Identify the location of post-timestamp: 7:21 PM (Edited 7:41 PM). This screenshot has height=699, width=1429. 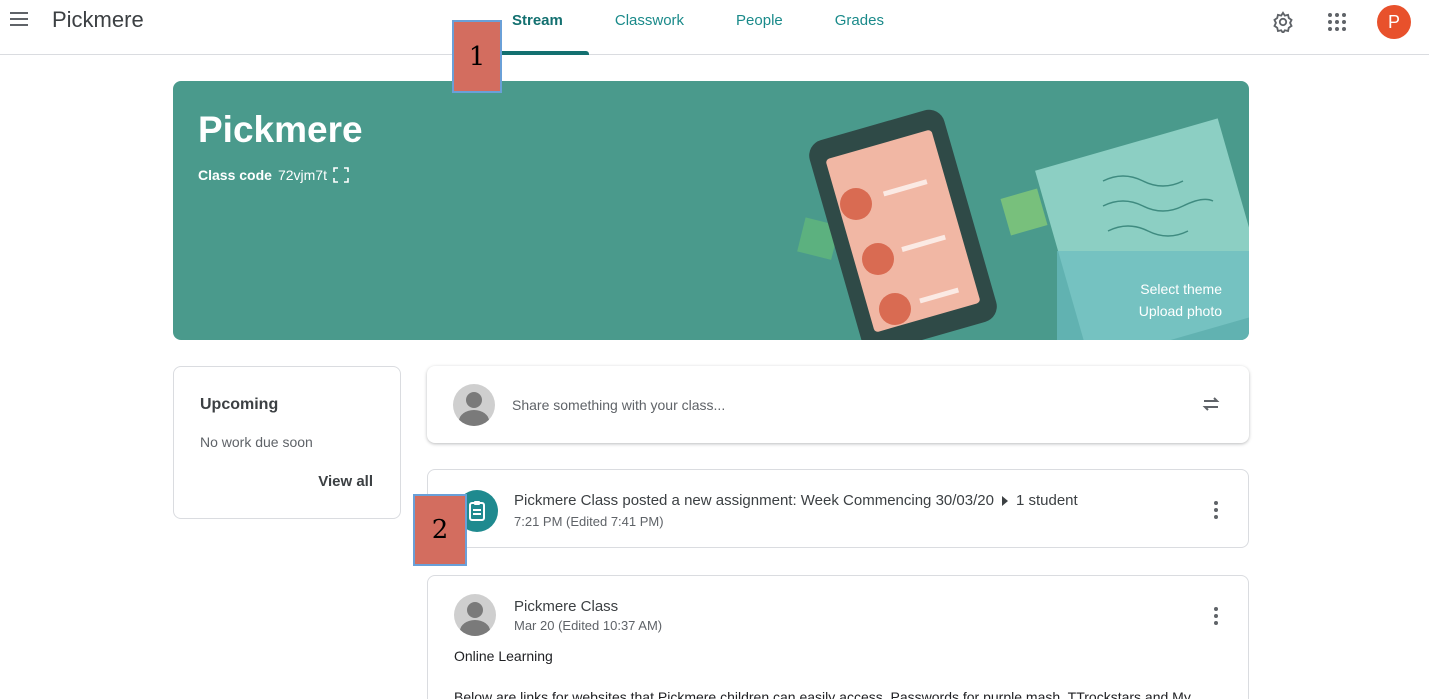
(589, 521).